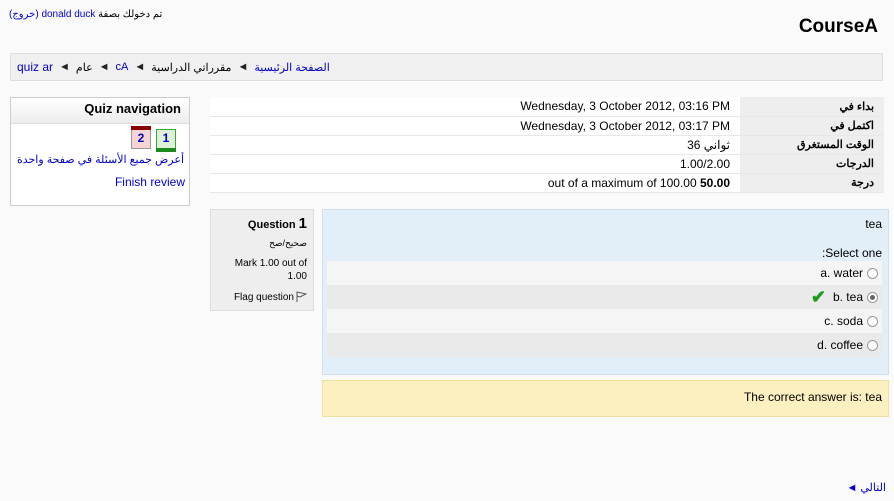  I want to click on answer-option: ✔ b. tea, so click(604, 297).